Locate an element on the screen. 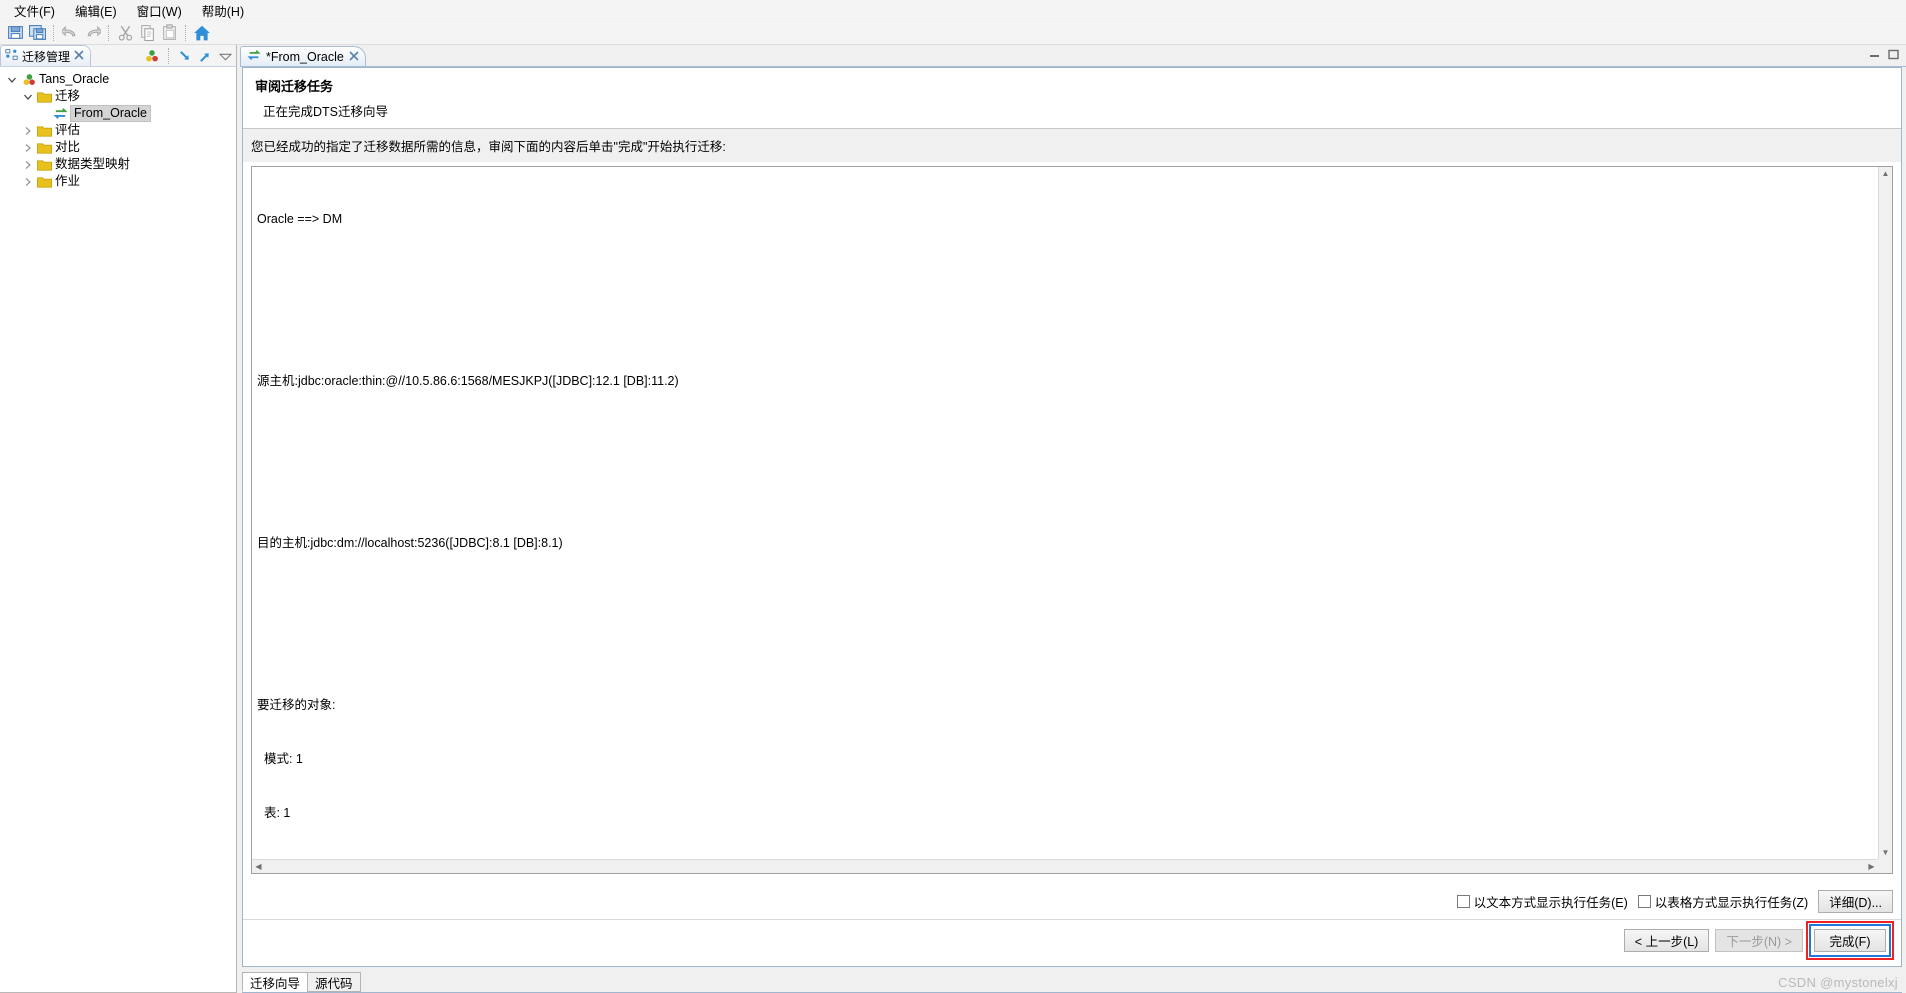 This screenshot has height=993, width=1906. save-icon is located at coordinates (15, 33).